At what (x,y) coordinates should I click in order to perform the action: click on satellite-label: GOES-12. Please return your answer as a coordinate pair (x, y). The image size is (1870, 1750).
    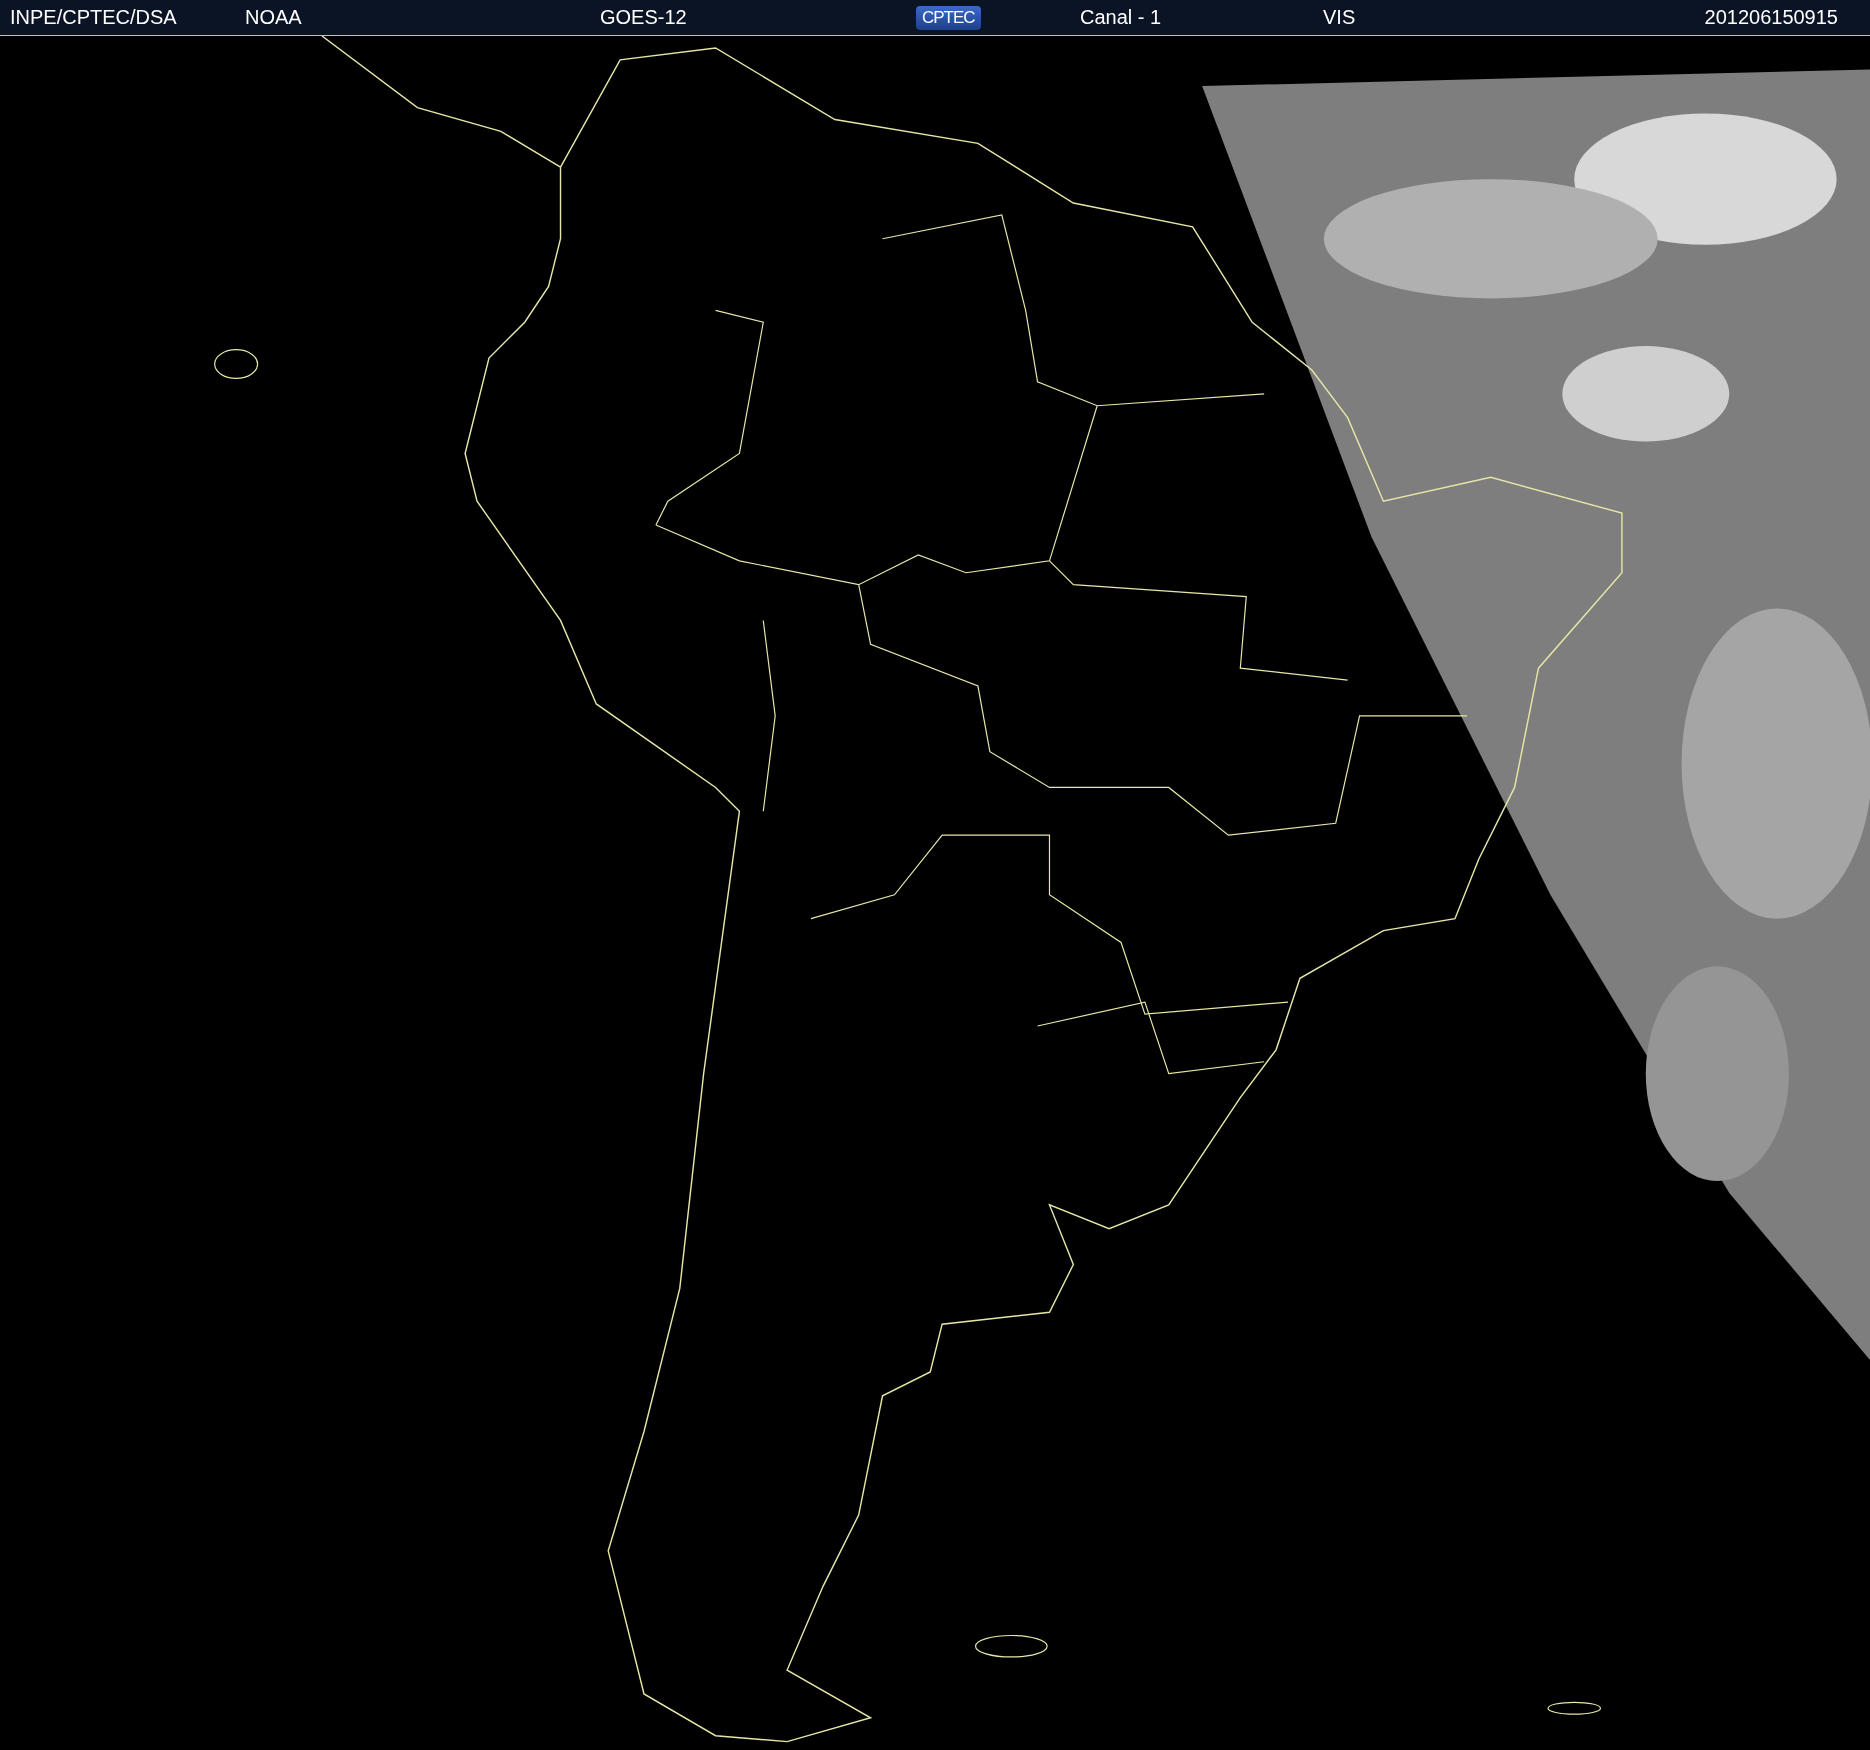
    Looking at the image, I should click on (644, 17).